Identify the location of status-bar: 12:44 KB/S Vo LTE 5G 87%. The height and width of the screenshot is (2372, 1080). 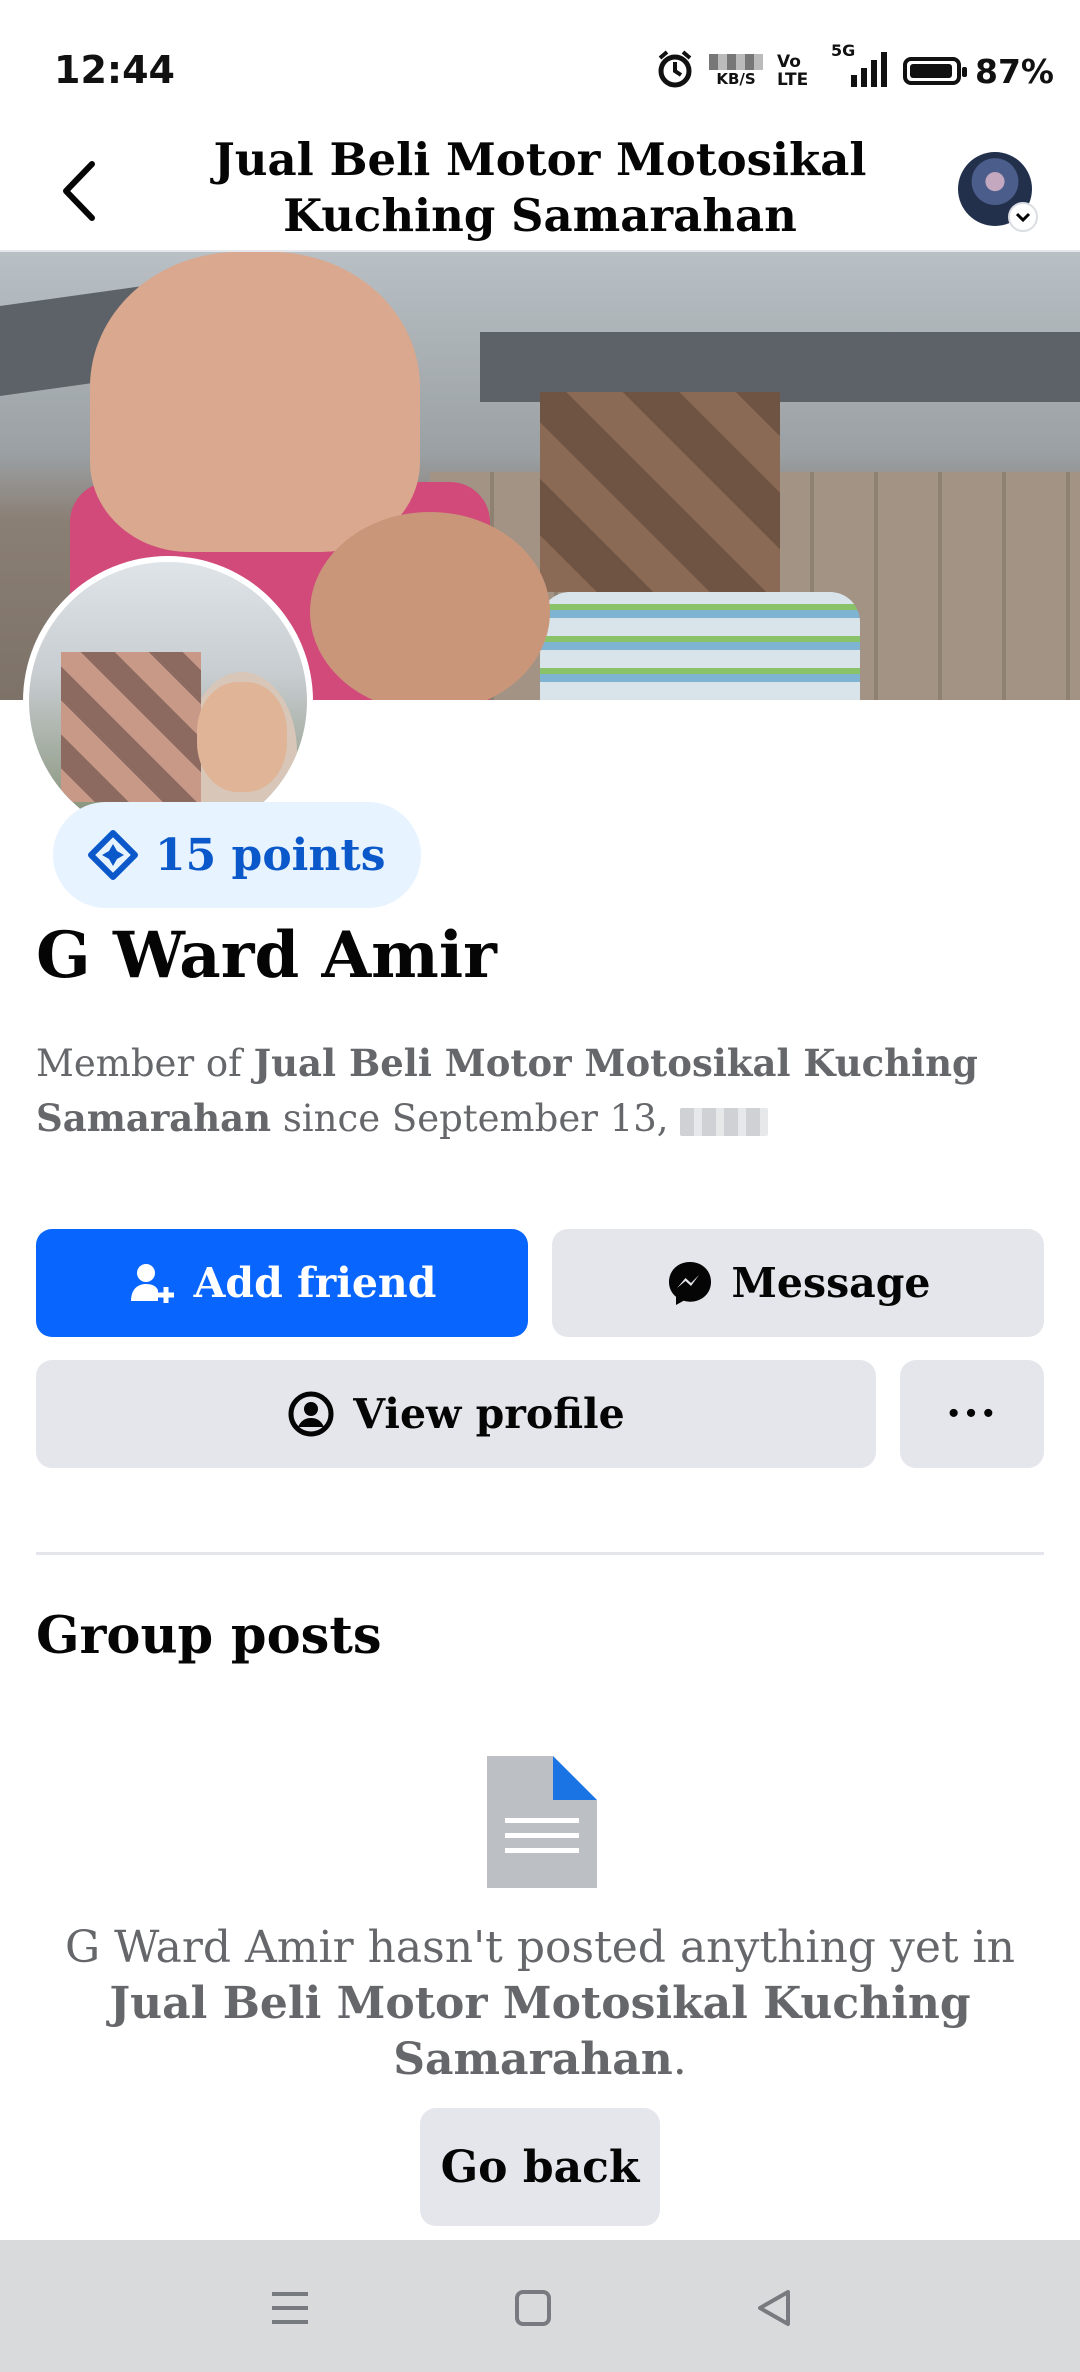
(540, 65).